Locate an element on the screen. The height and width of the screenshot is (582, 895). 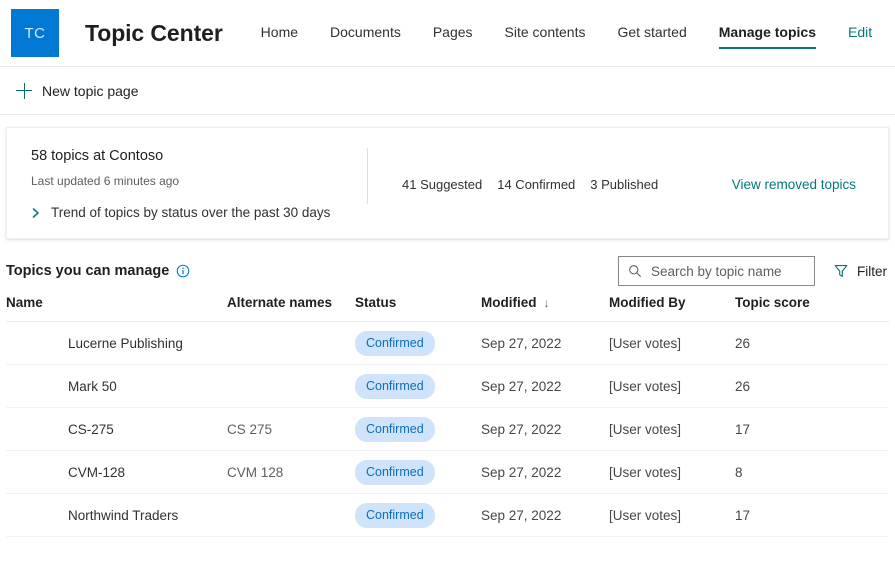
nav-item-get-started: Get started is located at coordinates (651, 33).